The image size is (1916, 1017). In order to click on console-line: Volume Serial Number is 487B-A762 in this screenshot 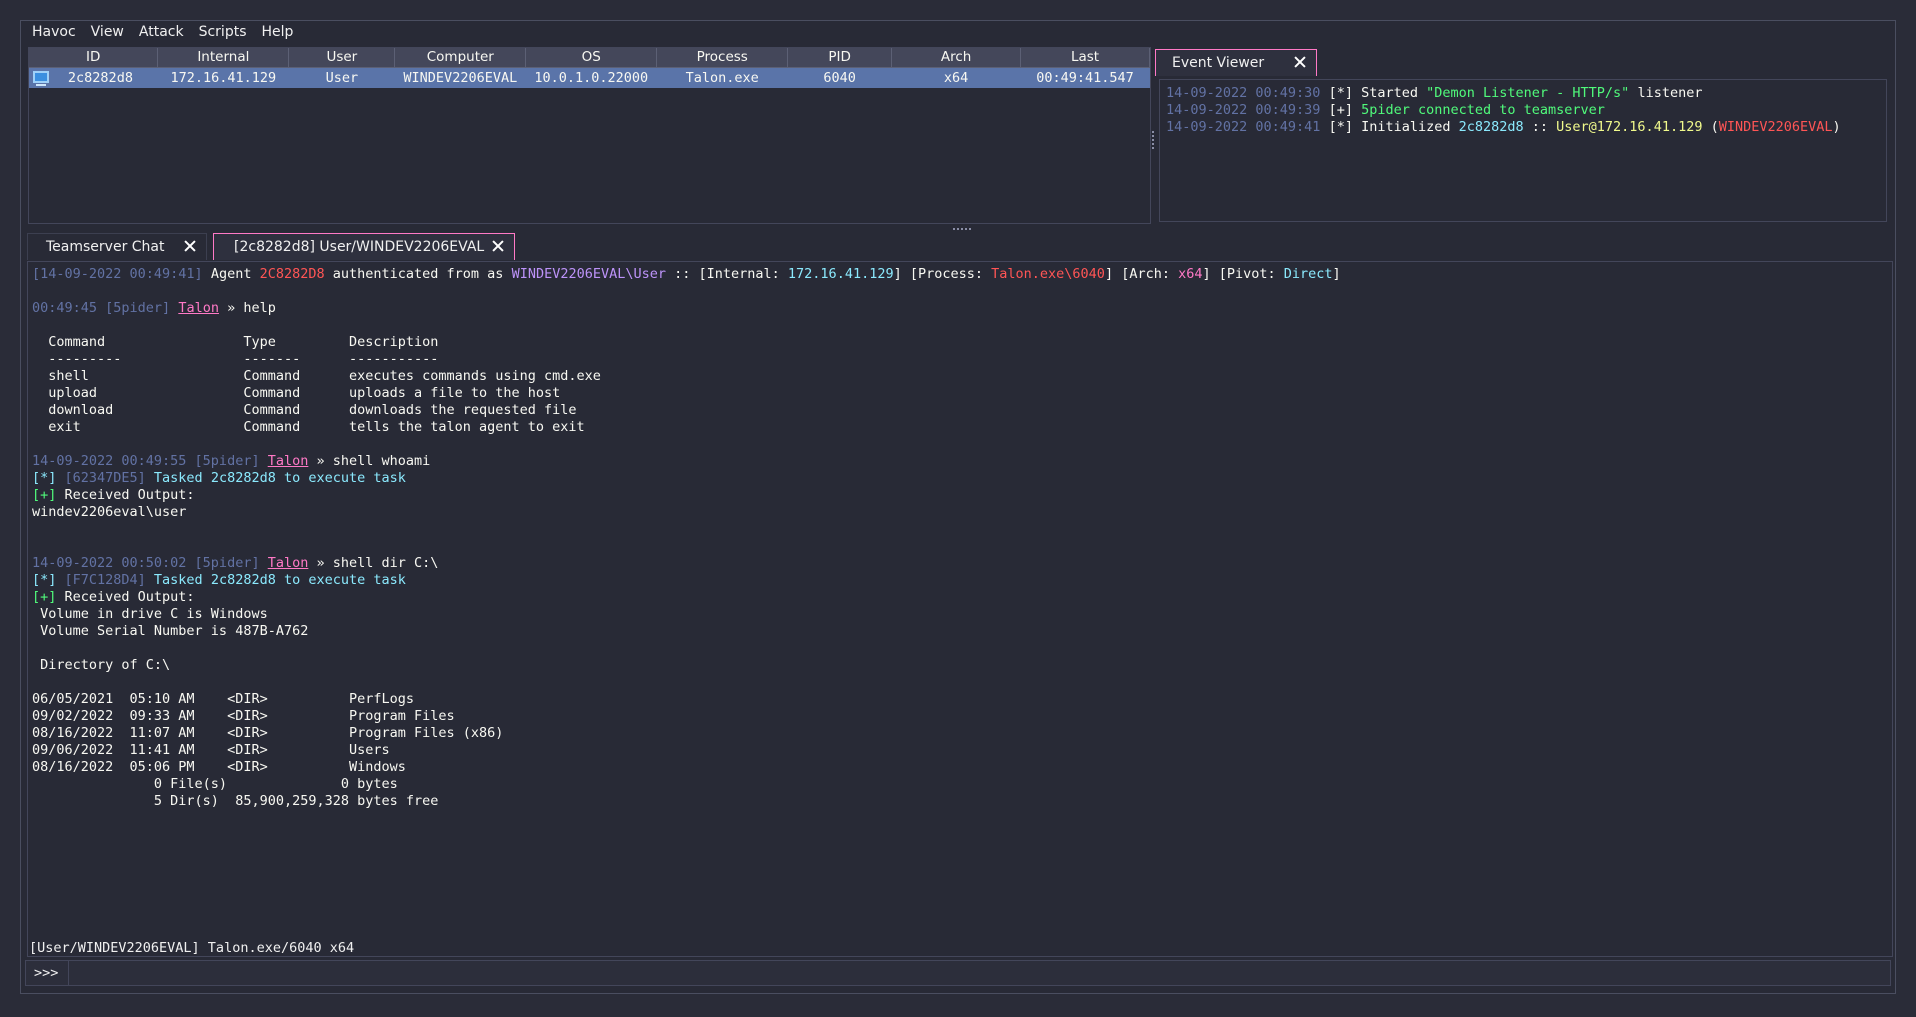, I will do `click(960, 631)`.